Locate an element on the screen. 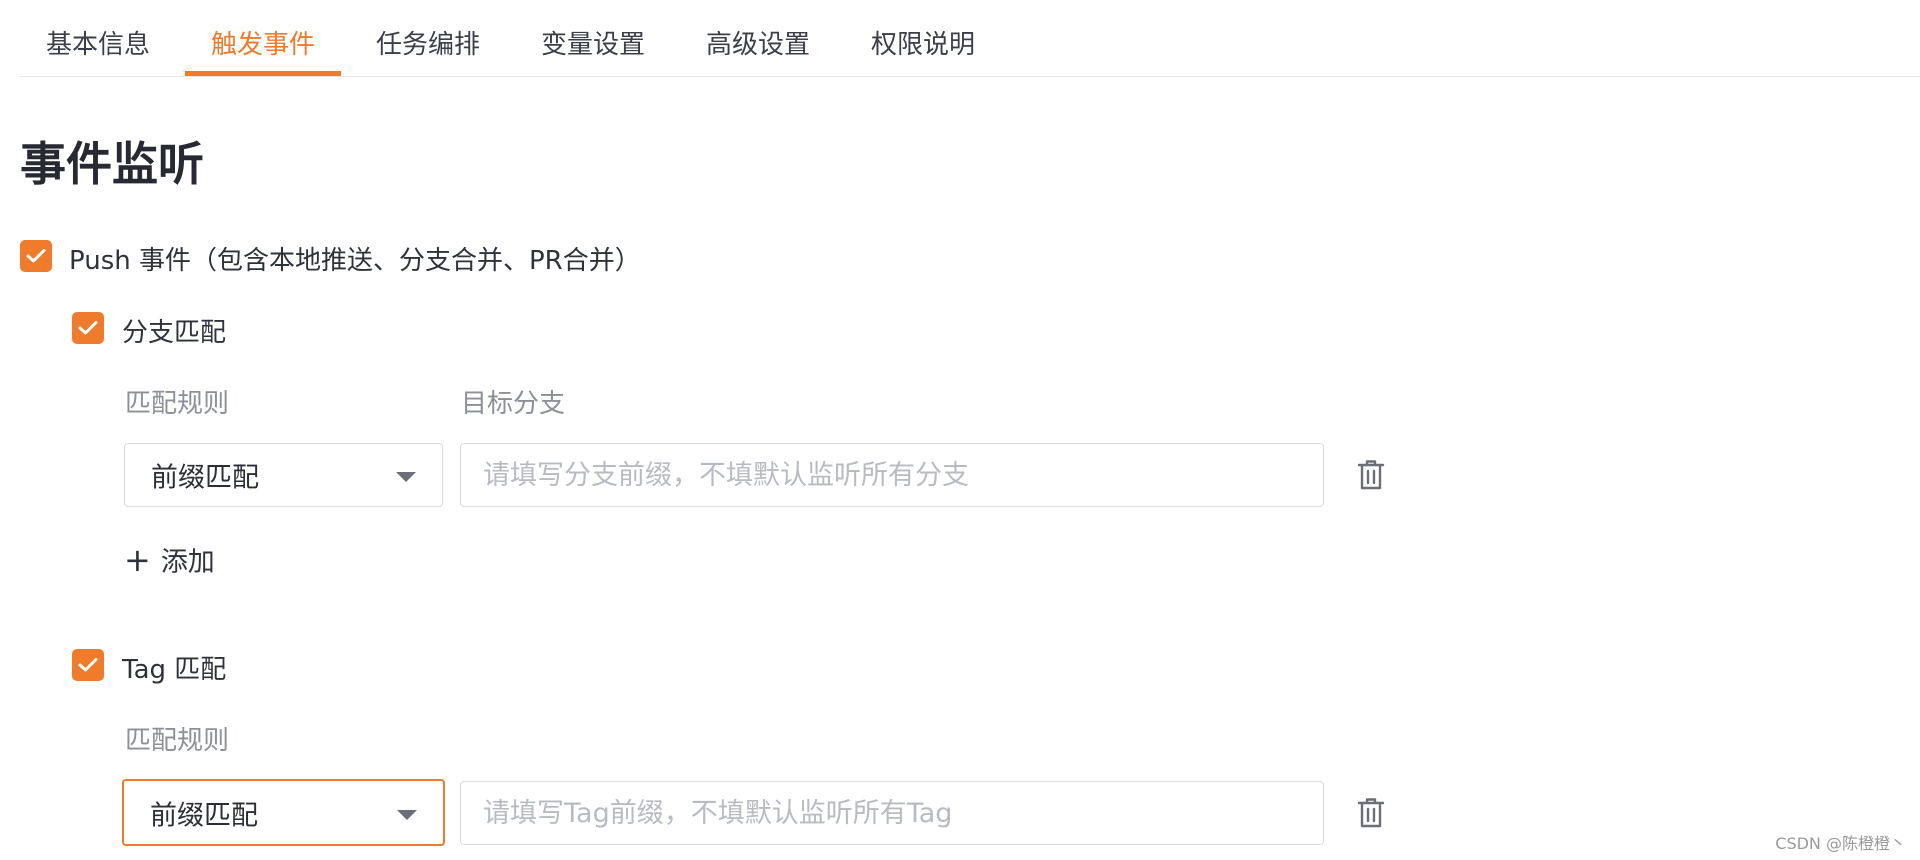  push-event-checkbox is located at coordinates (36, 256).